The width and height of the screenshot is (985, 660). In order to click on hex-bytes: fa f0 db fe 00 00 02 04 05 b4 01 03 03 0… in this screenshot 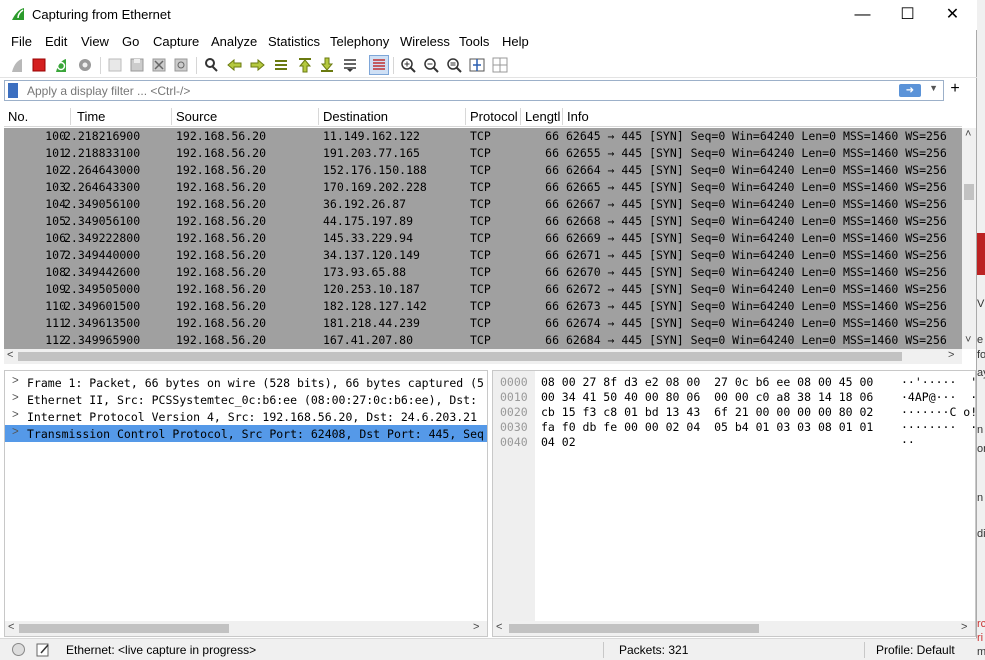, I will do `click(707, 427)`.